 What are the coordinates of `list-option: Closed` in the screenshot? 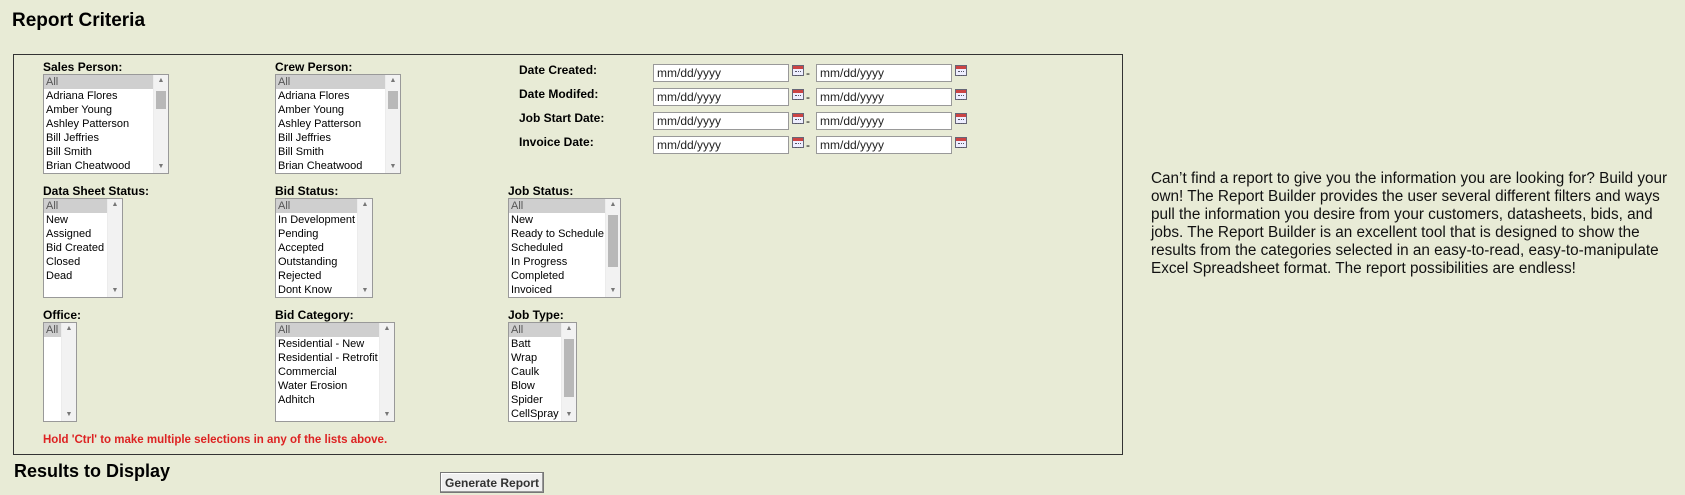 It's located at (75, 262).